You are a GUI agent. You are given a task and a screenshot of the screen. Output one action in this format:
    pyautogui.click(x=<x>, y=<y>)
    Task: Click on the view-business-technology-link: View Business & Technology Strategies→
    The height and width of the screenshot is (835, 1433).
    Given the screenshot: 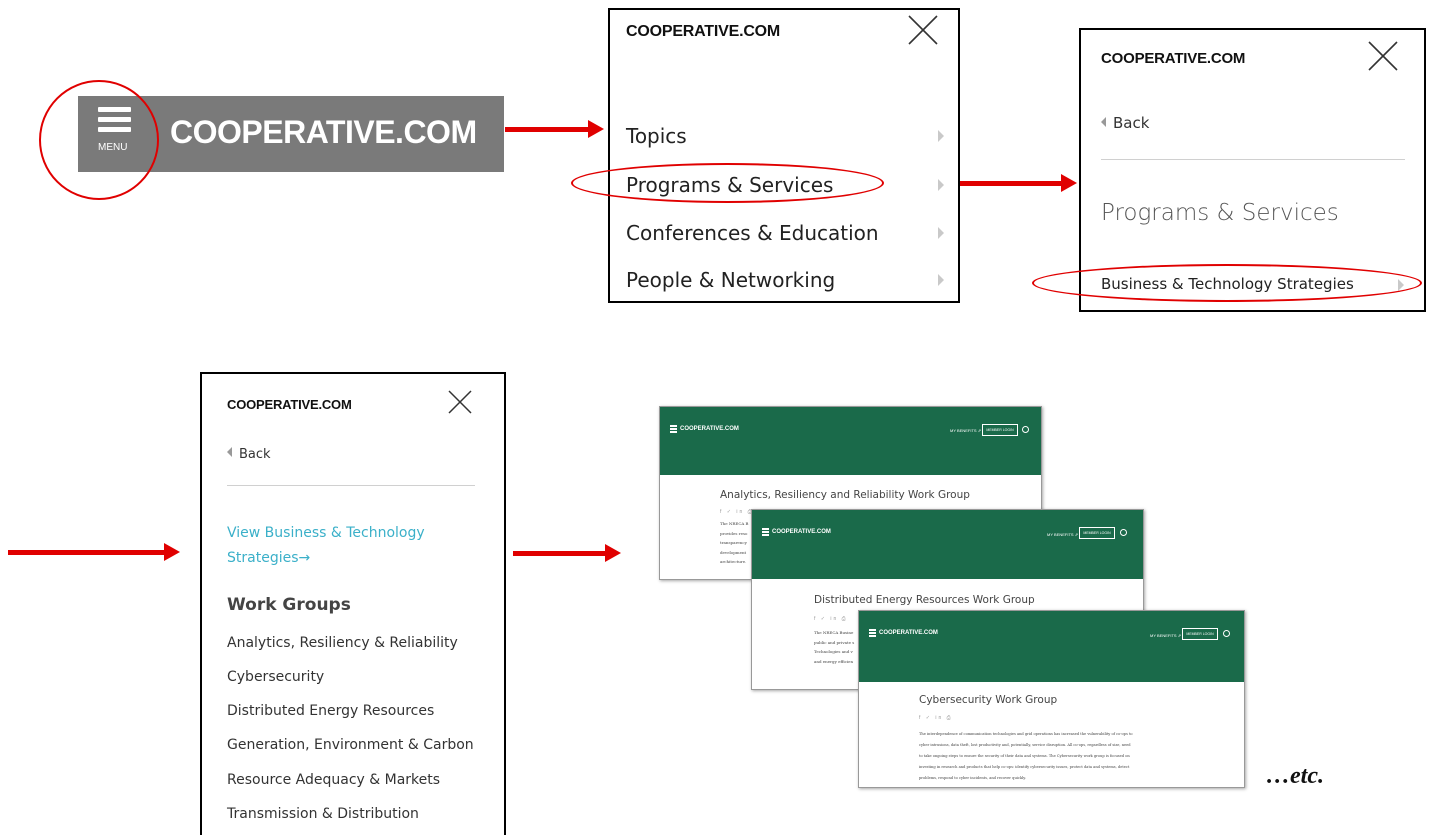 What is the action you would take?
    pyautogui.click(x=326, y=546)
    